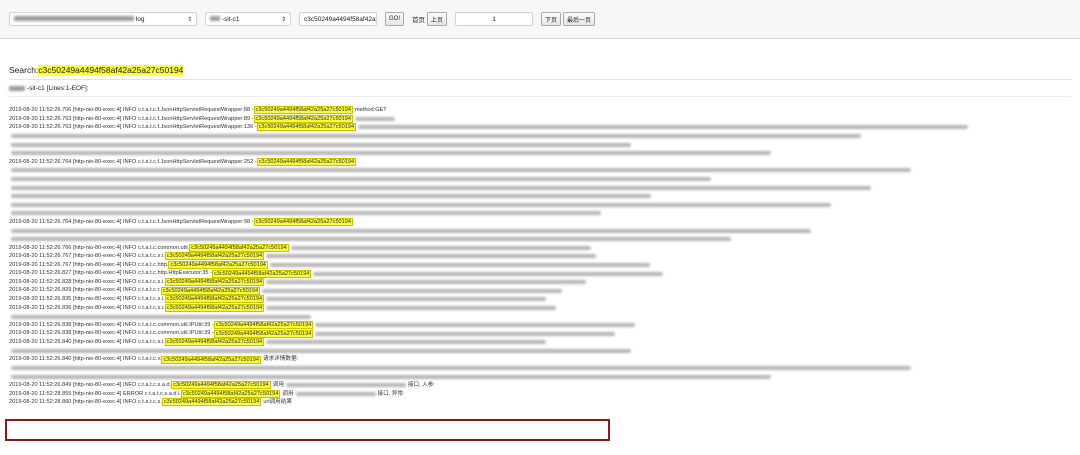  I want to click on file-name: -sit-c1, so click(36, 88).